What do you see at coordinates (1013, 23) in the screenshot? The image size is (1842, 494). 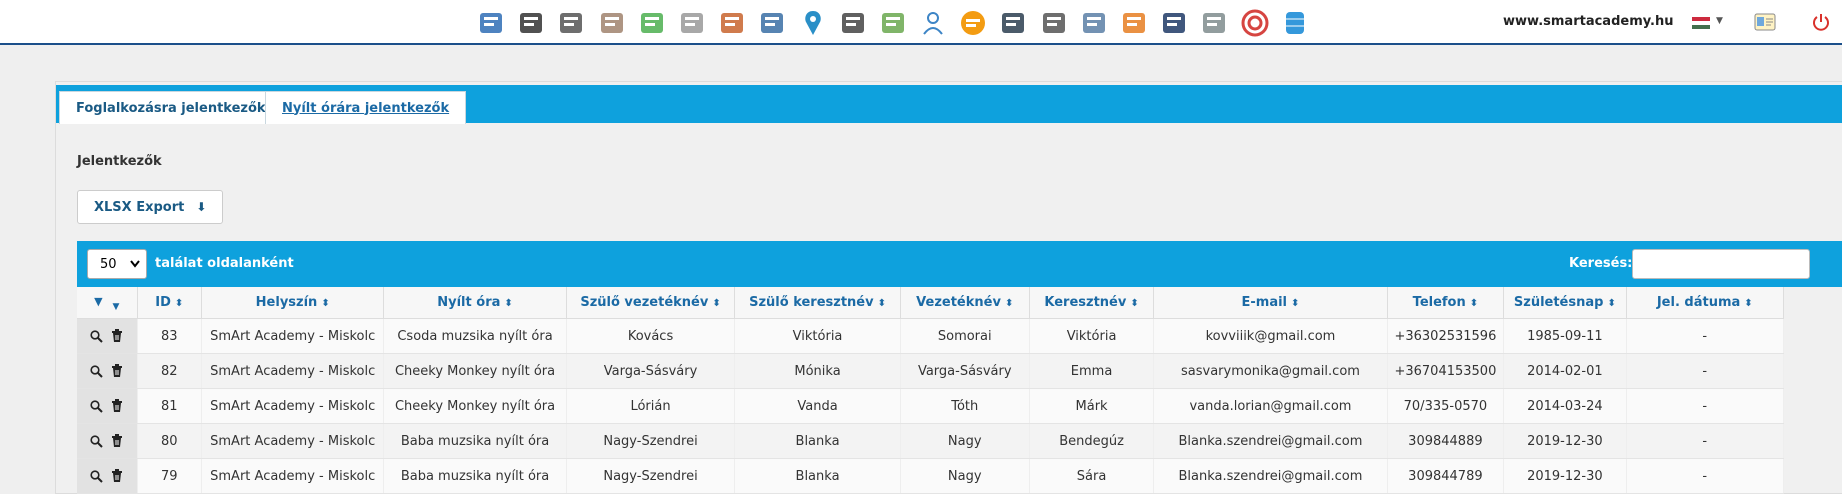 I see `computer-icon` at bounding box center [1013, 23].